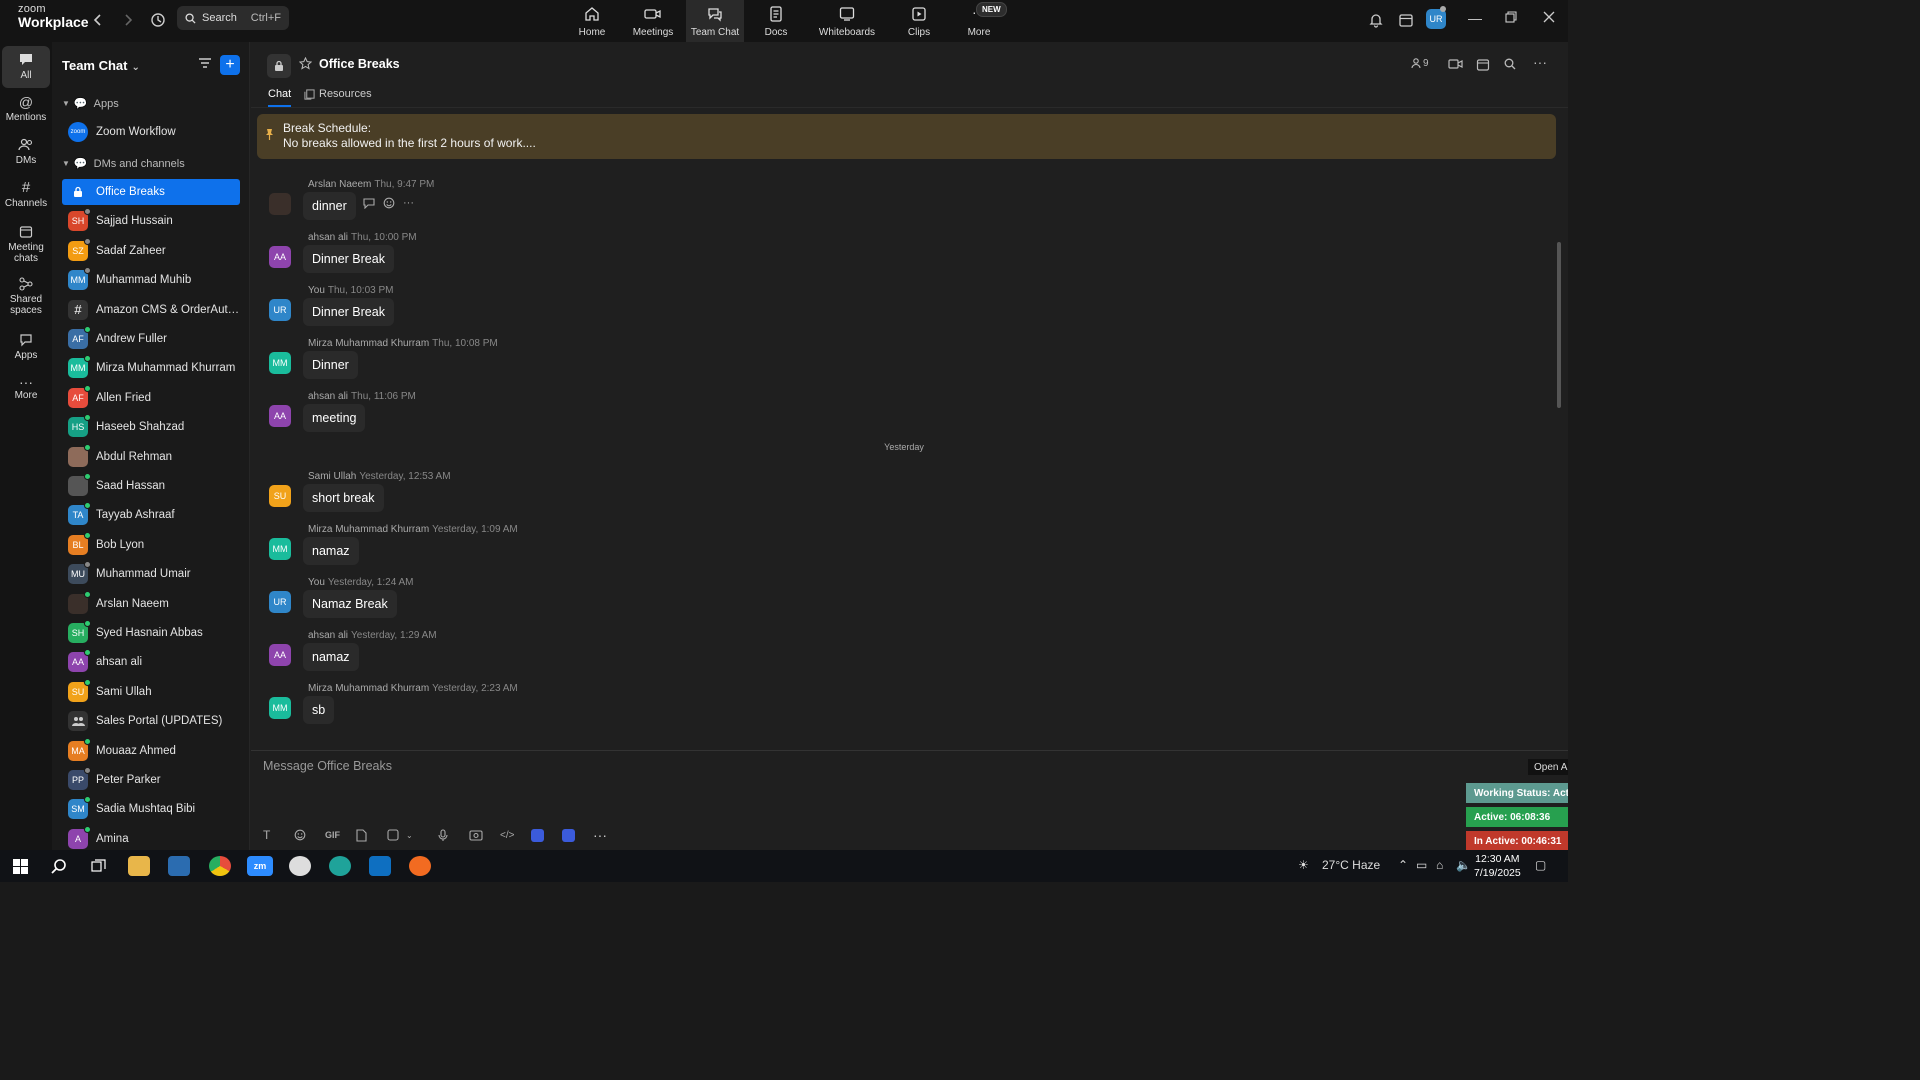  Describe the element at coordinates (98, 20) in the screenshot. I see `back-arrow-icon` at that location.